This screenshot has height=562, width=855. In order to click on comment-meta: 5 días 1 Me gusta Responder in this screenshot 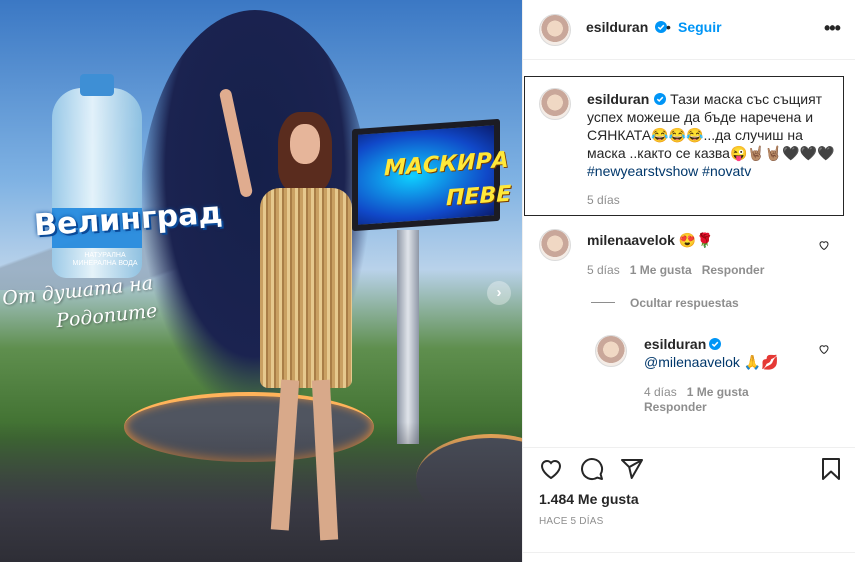, I will do `click(675, 270)`.